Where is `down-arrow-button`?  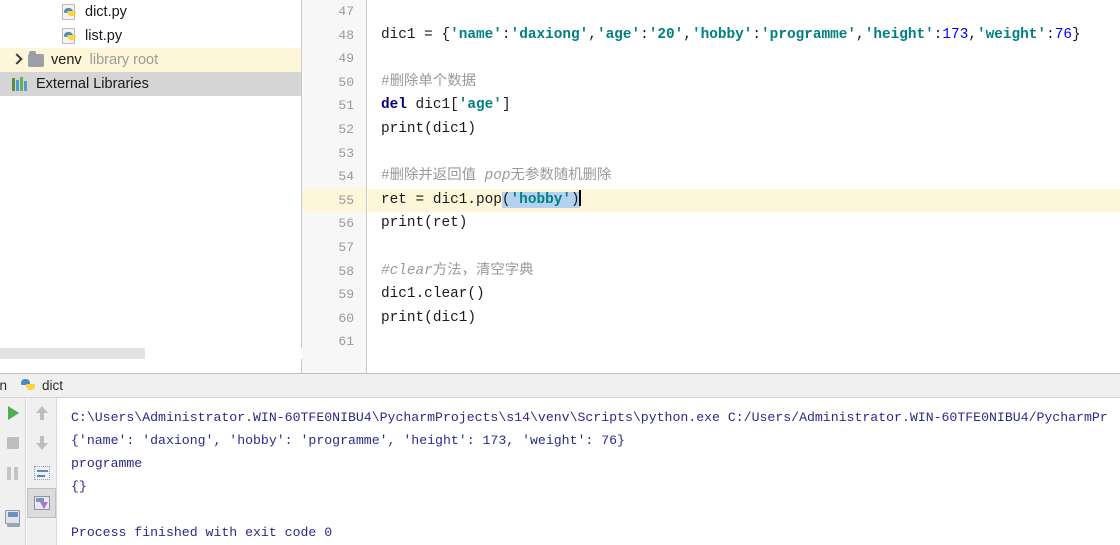 down-arrow-button is located at coordinates (41, 443).